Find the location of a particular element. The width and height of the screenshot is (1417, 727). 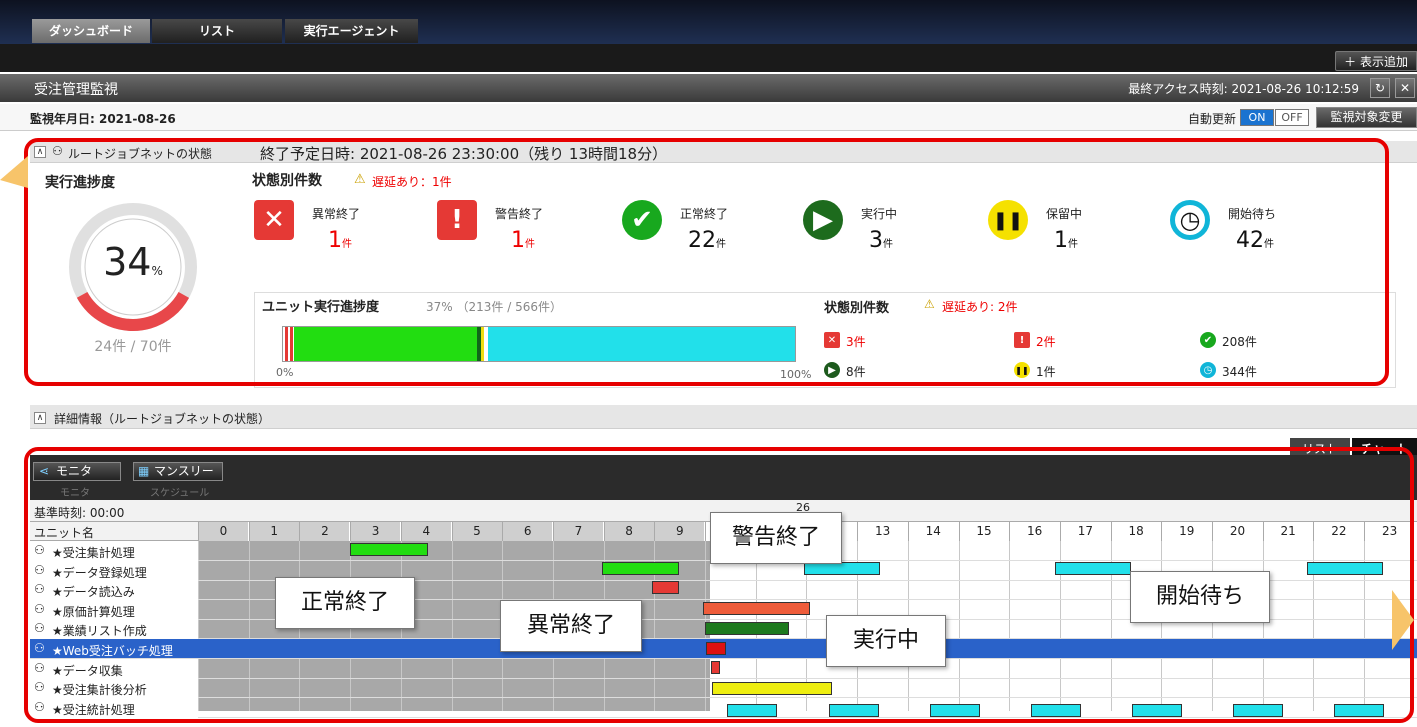

add-view-button: ＋ 表示追加 is located at coordinates (1376, 61).